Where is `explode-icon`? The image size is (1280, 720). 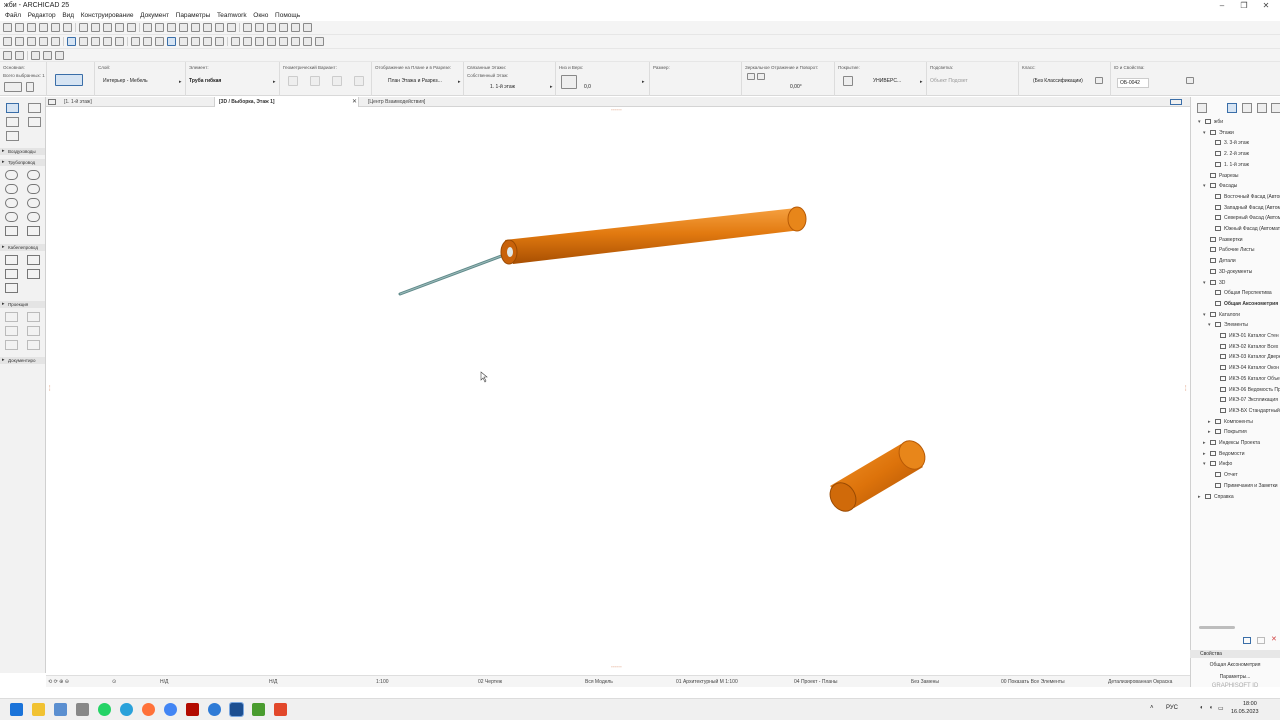
explode-icon is located at coordinates (319, 41).